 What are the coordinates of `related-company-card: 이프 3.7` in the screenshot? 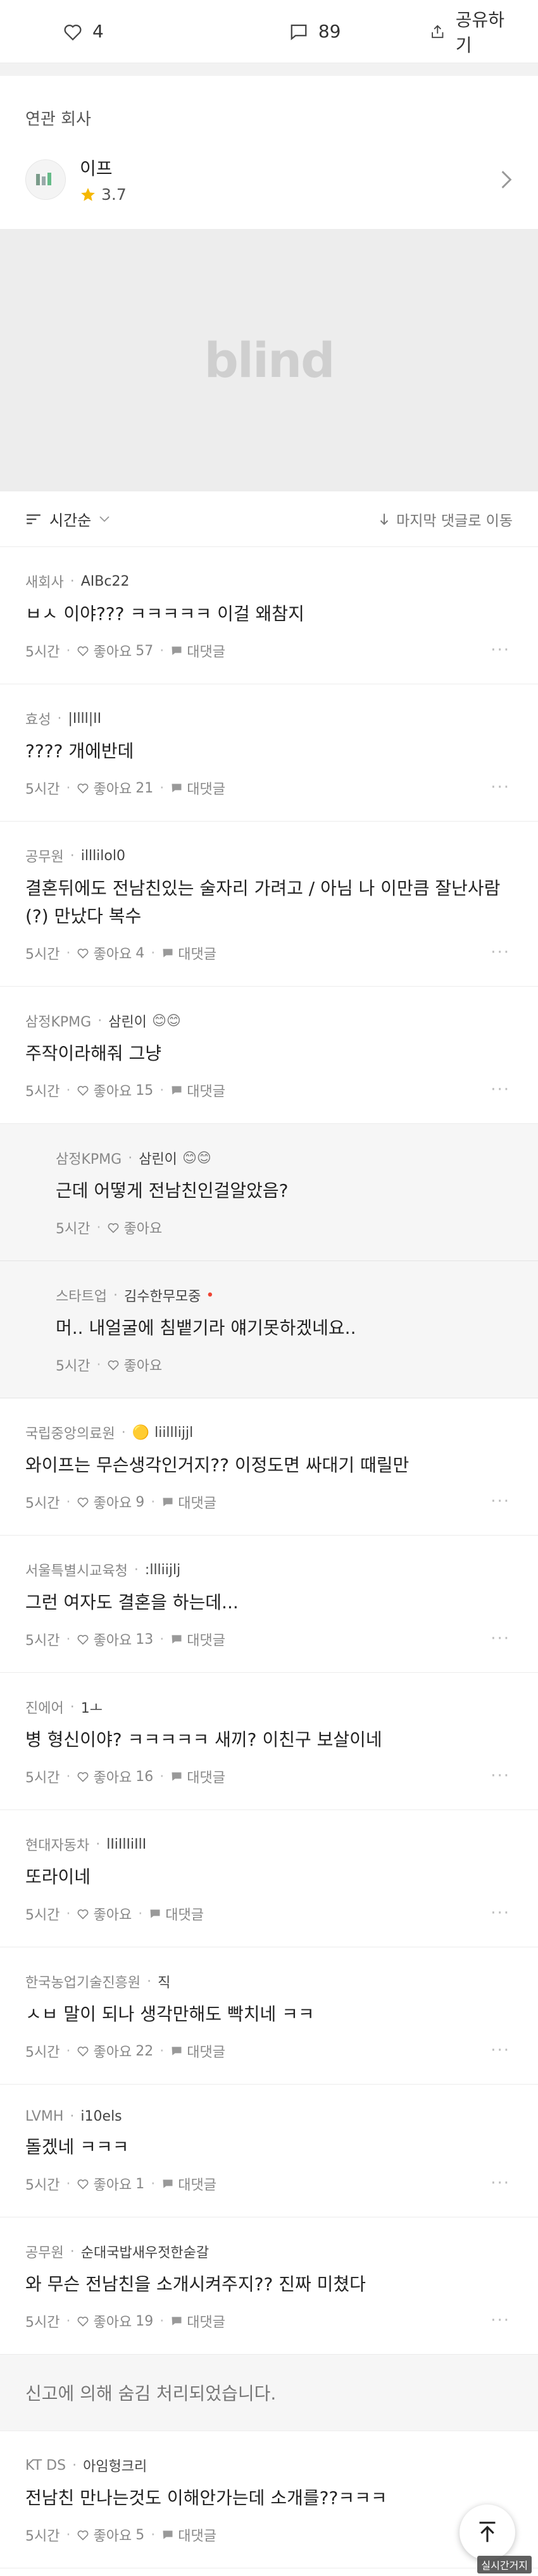 It's located at (269, 179).